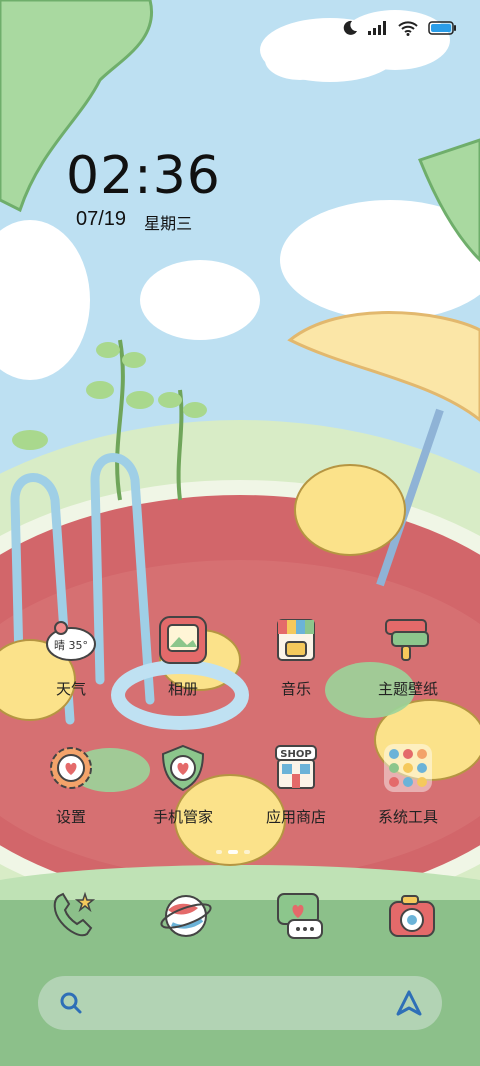 The width and height of the screenshot is (480, 1066). I want to click on theme-icon, so click(407, 640).